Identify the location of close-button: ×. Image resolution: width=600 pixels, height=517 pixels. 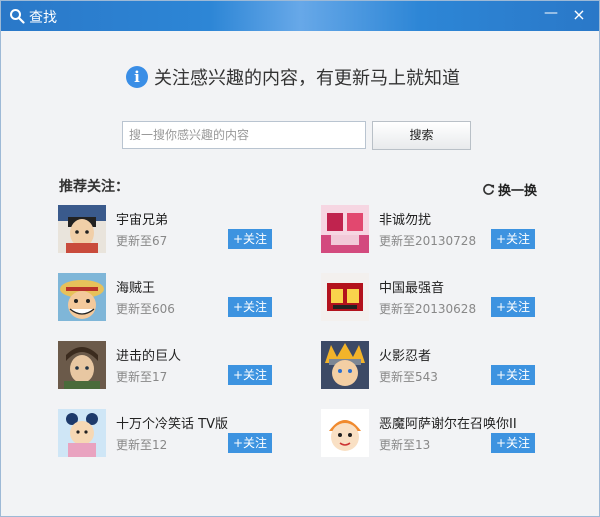
(579, 15).